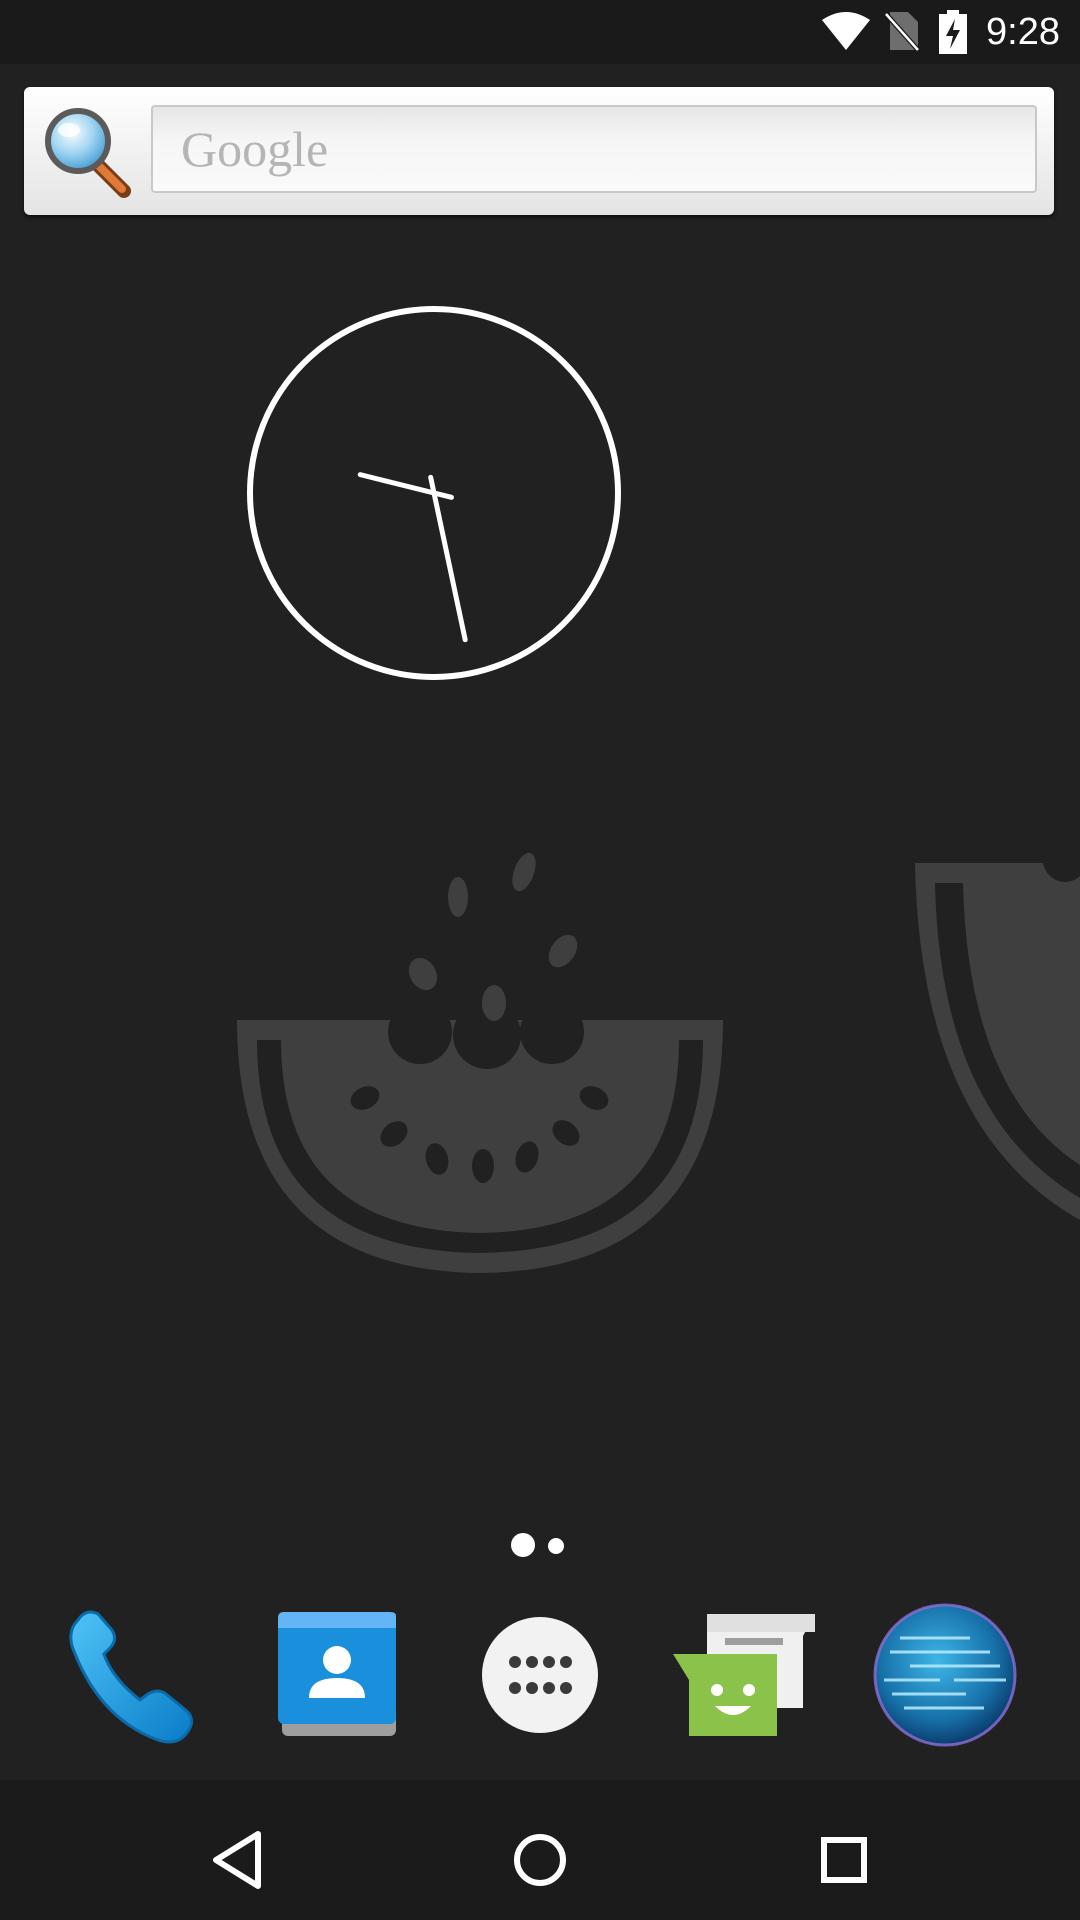  What do you see at coordinates (540, 1675) in the screenshot?
I see `app-drawer-button` at bounding box center [540, 1675].